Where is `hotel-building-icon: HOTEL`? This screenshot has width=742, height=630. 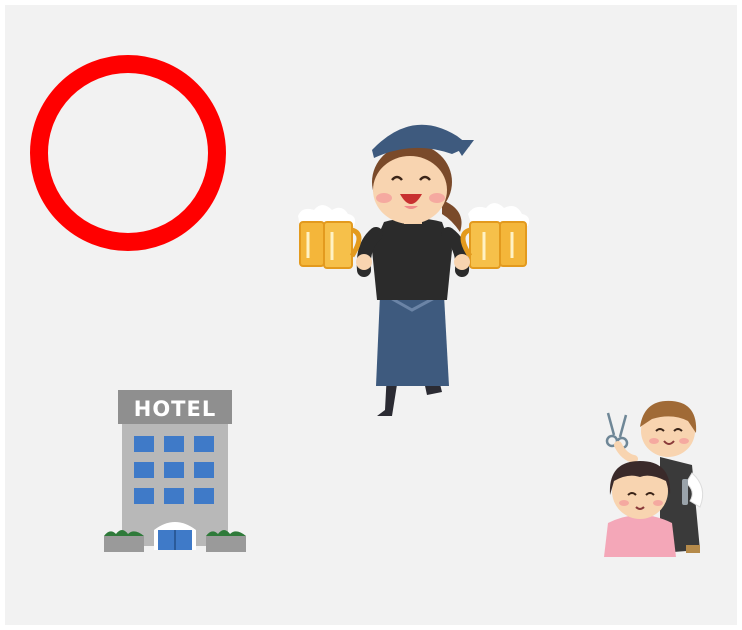
hotel-building-icon: HOTEL is located at coordinates (174, 473).